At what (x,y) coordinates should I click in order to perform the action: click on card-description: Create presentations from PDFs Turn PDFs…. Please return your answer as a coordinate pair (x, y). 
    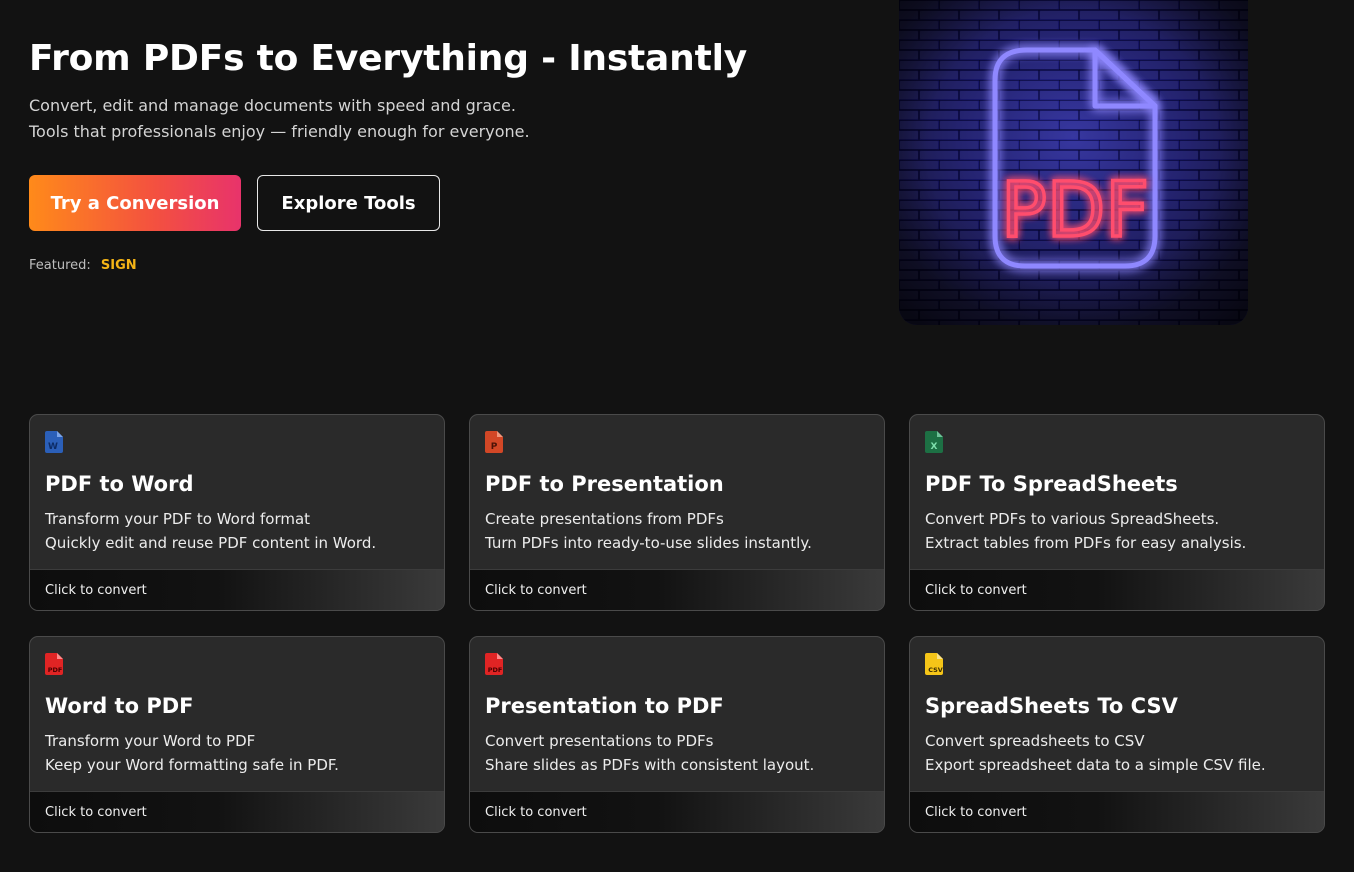
    Looking at the image, I should click on (648, 531).